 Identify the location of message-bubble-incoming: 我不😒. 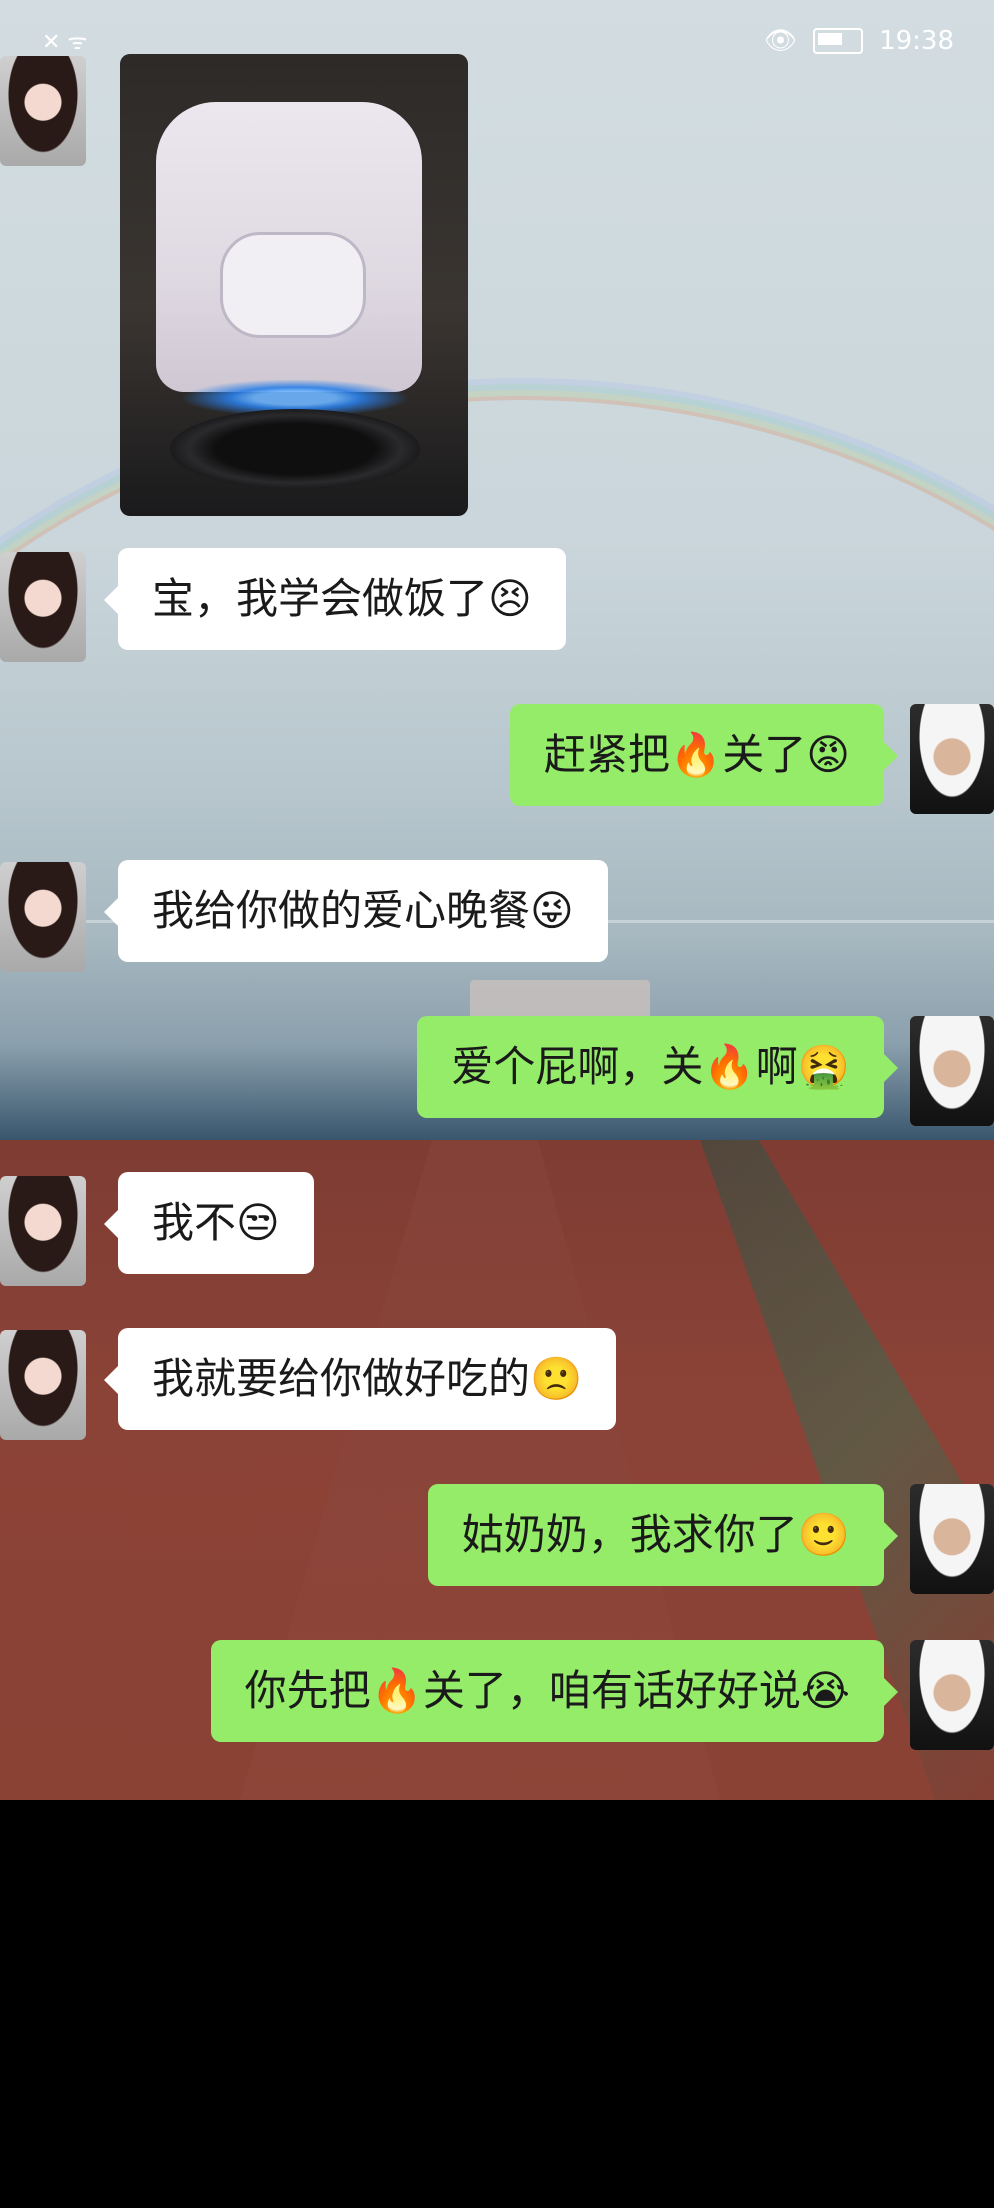
(209, 1223).